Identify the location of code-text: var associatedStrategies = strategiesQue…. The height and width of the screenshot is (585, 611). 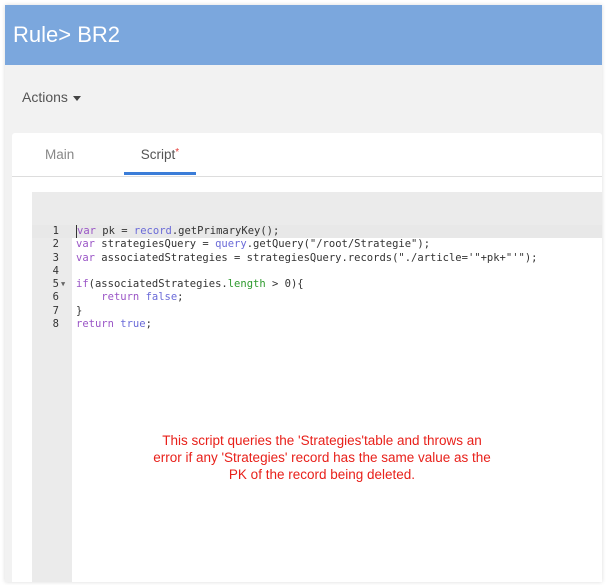
(307, 257).